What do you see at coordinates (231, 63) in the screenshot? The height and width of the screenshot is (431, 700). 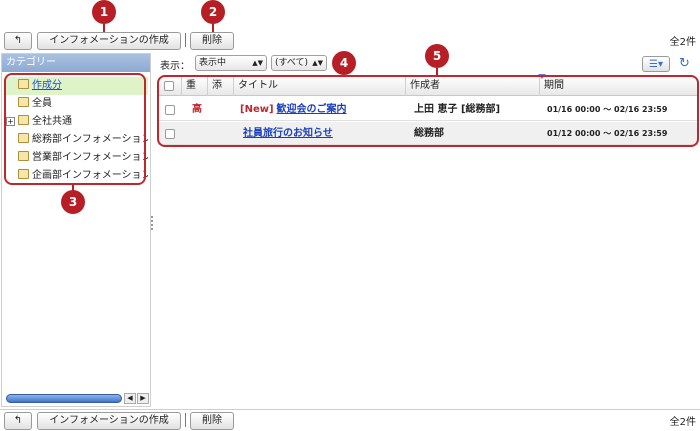 I see `status-select: 表示中 ▲▼` at bounding box center [231, 63].